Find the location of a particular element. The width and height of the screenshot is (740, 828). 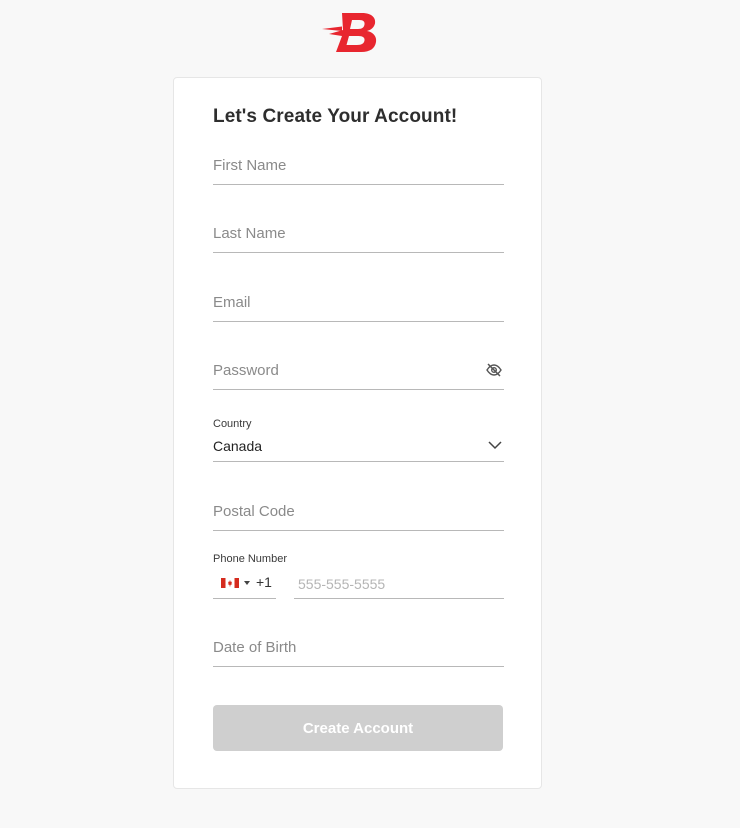

date-of-birth-field-wrapper is located at coordinates (358, 650).